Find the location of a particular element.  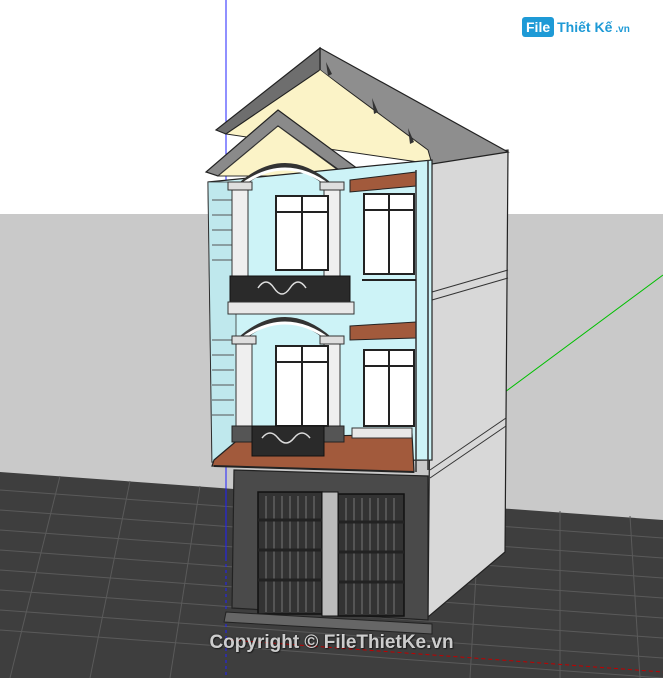

balcony-railing-upper is located at coordinates (291, 295).